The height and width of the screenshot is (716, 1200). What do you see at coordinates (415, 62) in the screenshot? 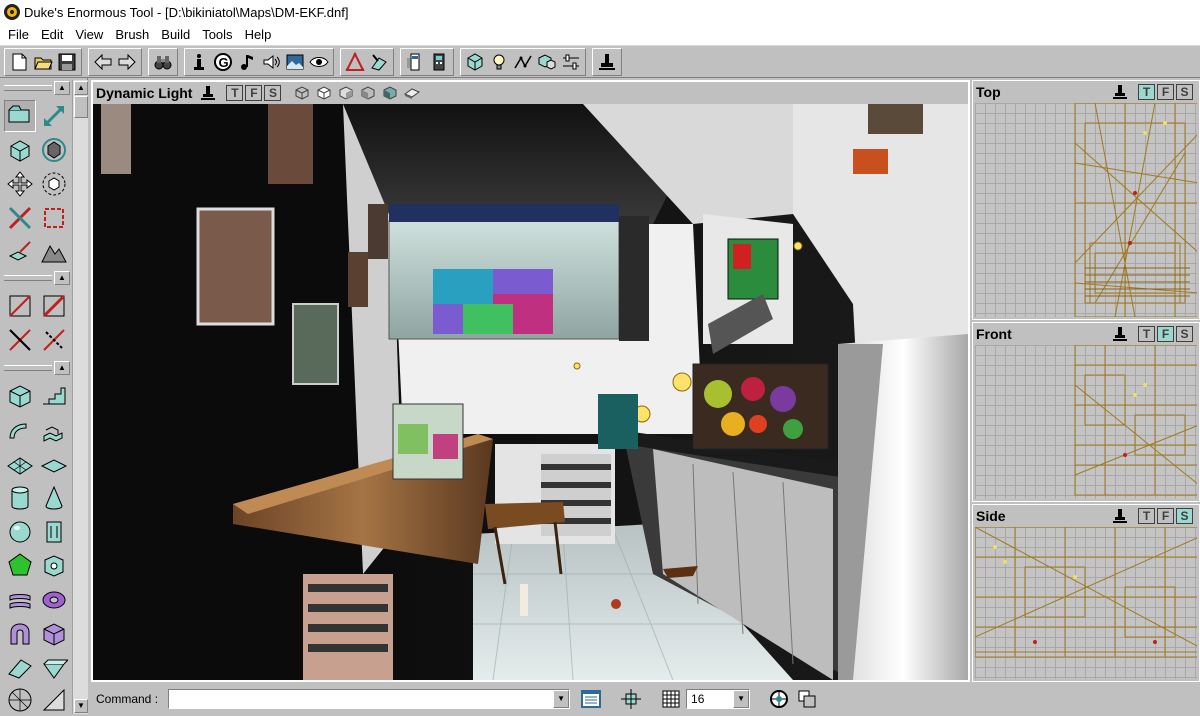
I see `calculator-icon` at bounding box center [415, 62].